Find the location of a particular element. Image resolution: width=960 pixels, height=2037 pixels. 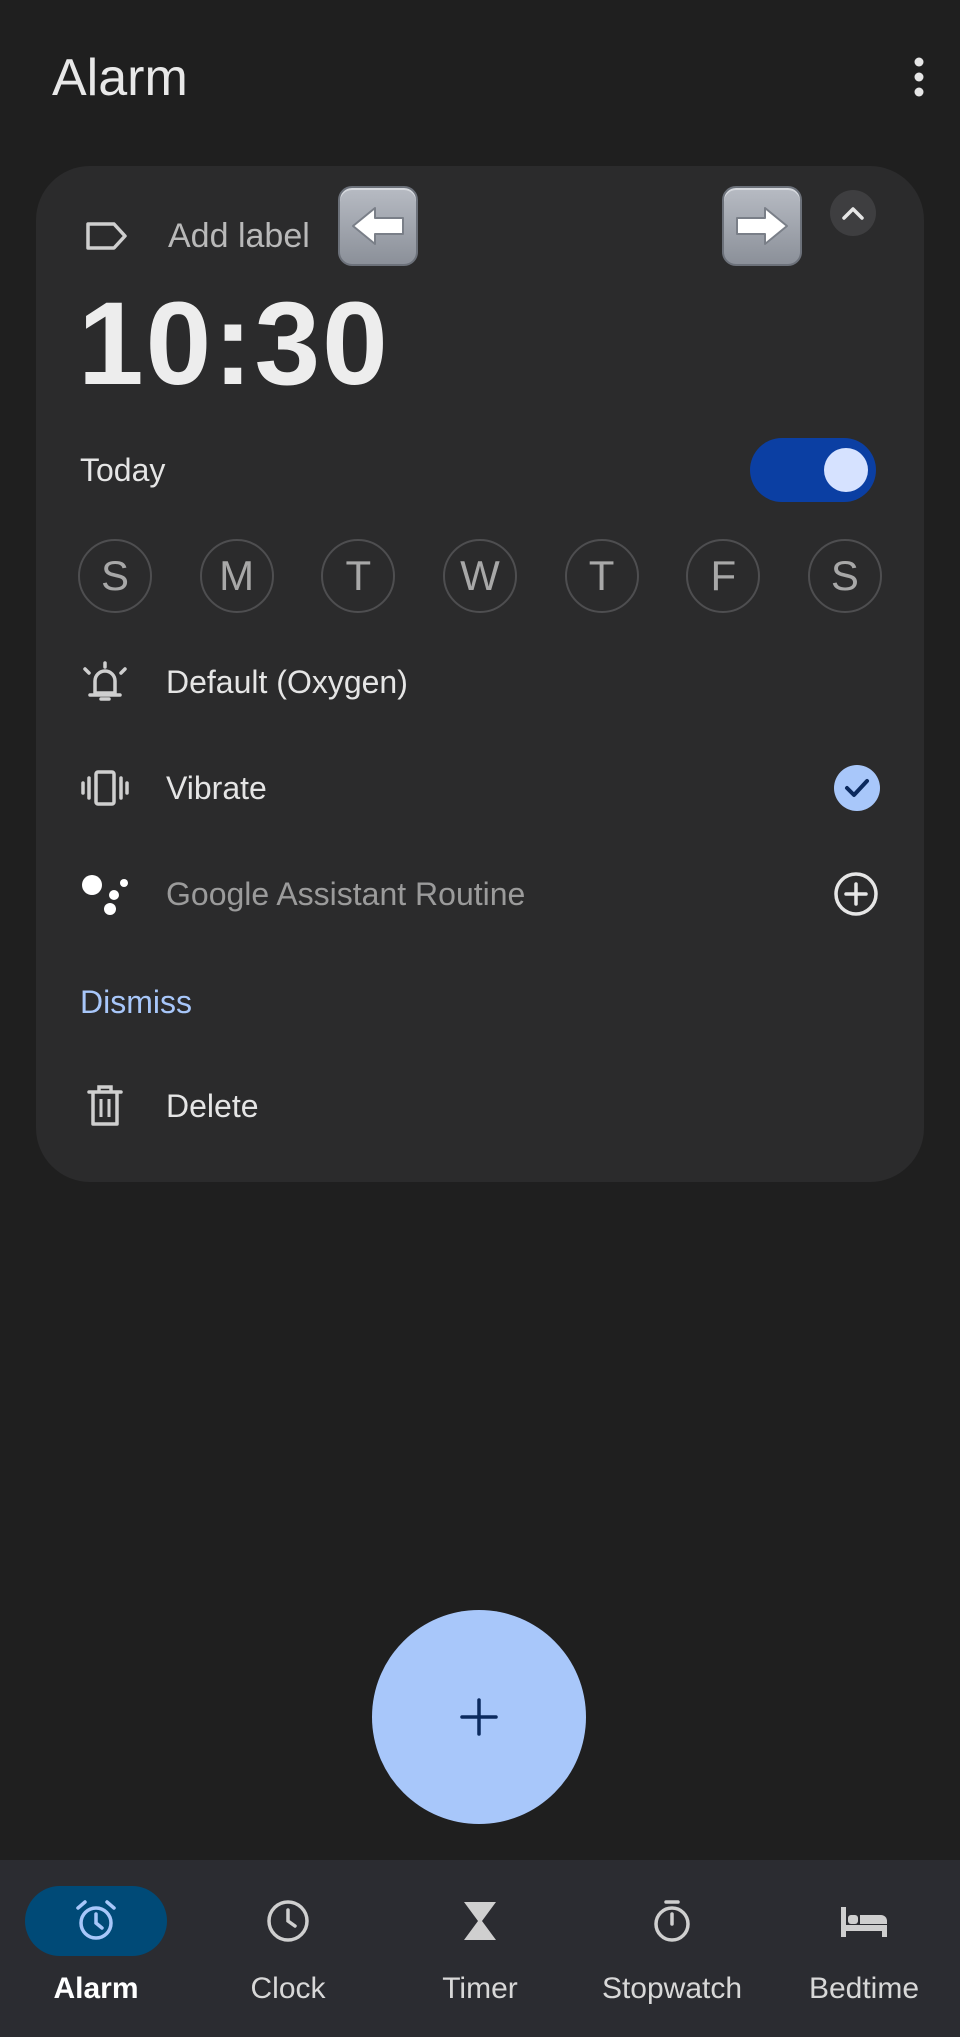

nav-label-bedtime: Bedtime is located at coordinates (864, 1988).